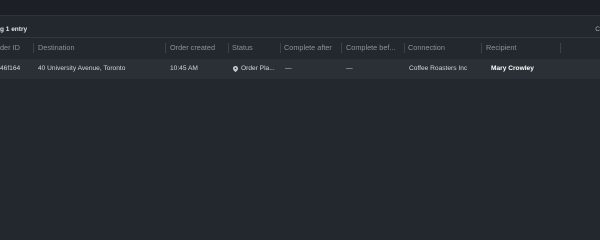 This screenshot has width=600, height=240. What do you see at coordinates (521, 48) in the screenshot?
I see `column-header-recipient: Recipient` at bounding box center [521, 48].